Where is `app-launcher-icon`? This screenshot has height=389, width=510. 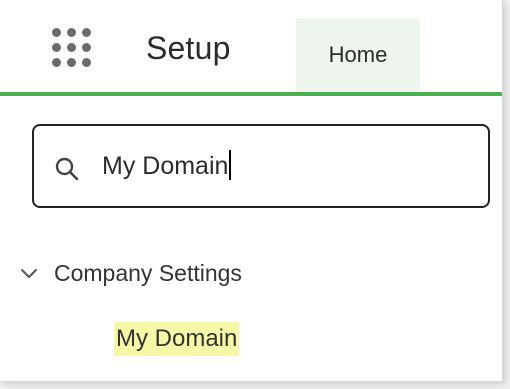
app-launcher-icon is located at coordinates (75, 51).